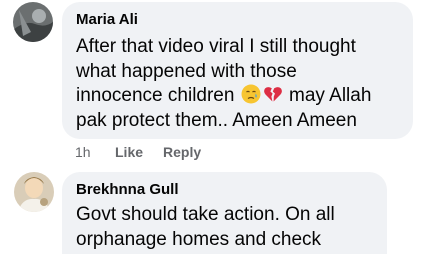  Describe the element at coordinates (272, 94) in the screenshot. I see `broken-heart-emoji` at that location.